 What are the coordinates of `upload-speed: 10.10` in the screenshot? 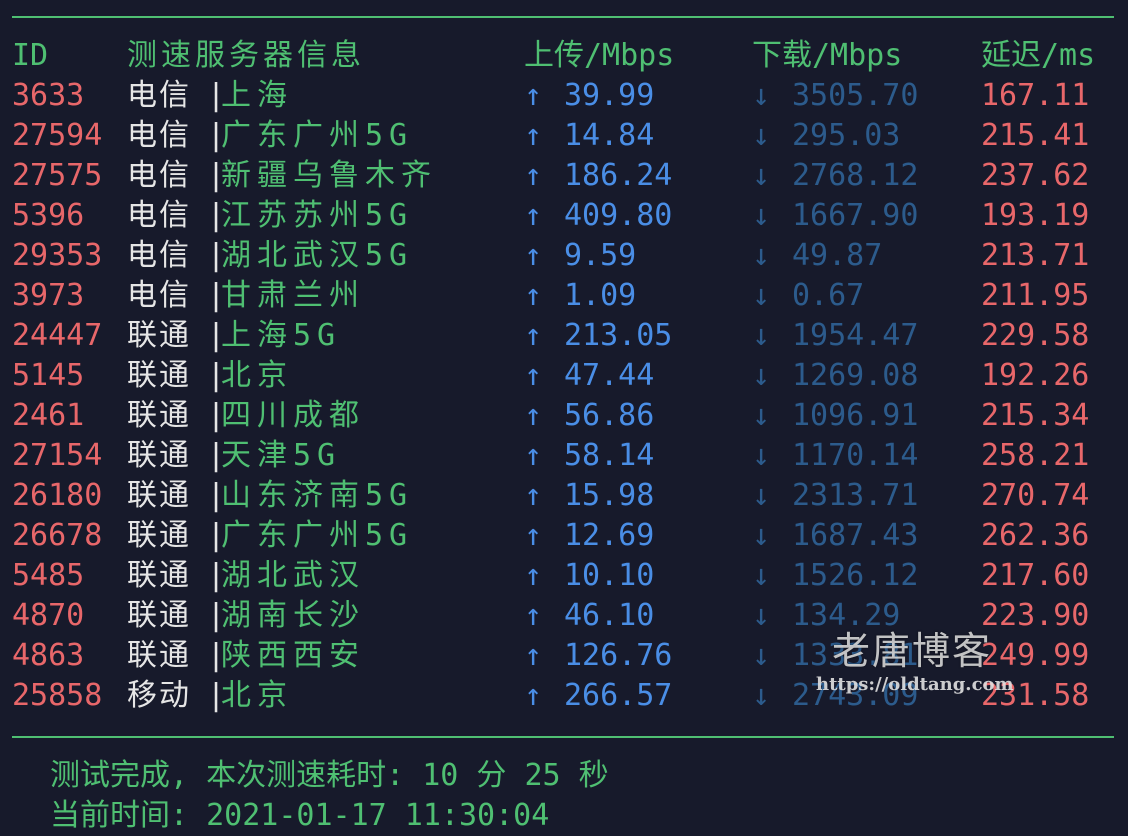 It's located at (609, 575).